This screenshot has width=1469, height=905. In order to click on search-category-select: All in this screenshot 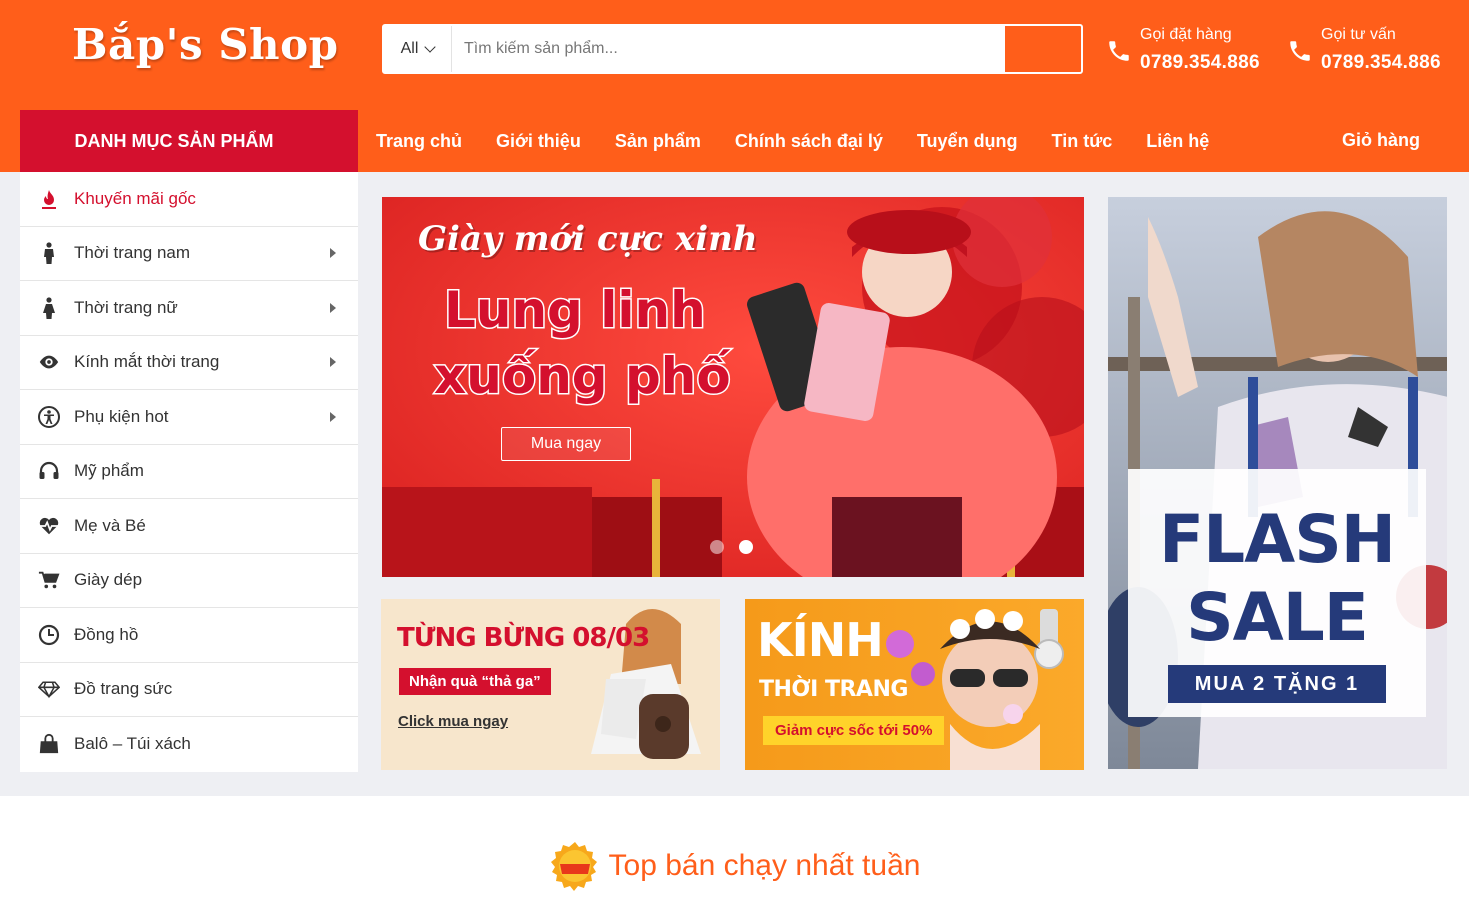, I will do `click(418, 49)`.